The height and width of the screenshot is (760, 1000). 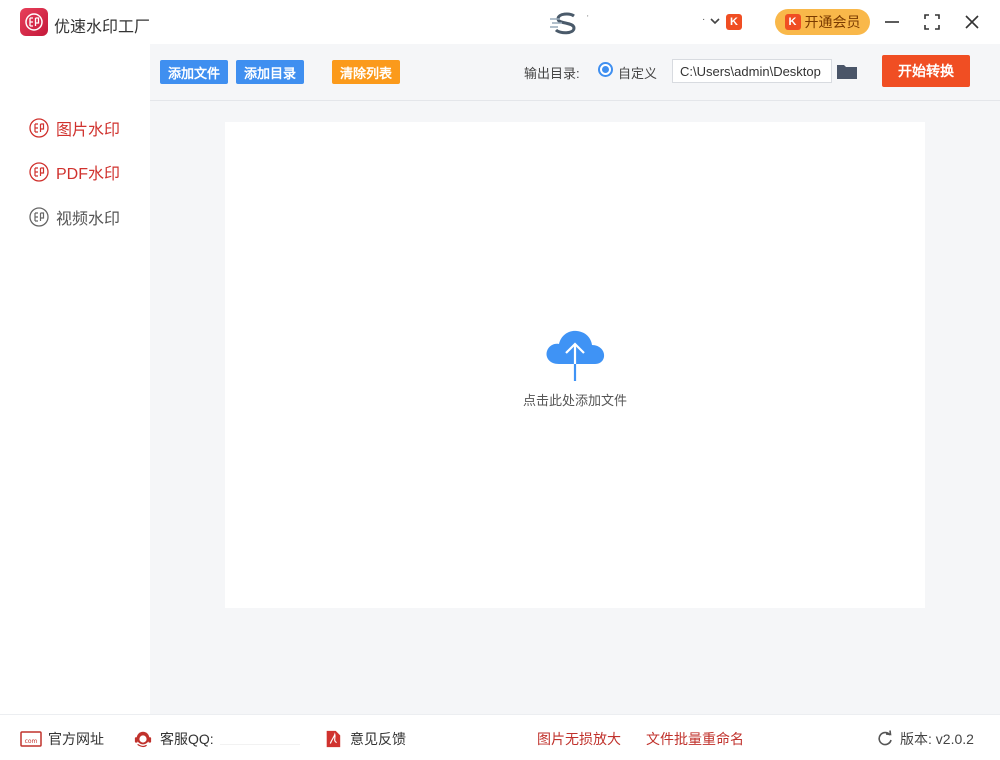 What do you see at coordinates (972, 22) in the screenshot?
I see `close-icon` at bounding box center [972, 22].